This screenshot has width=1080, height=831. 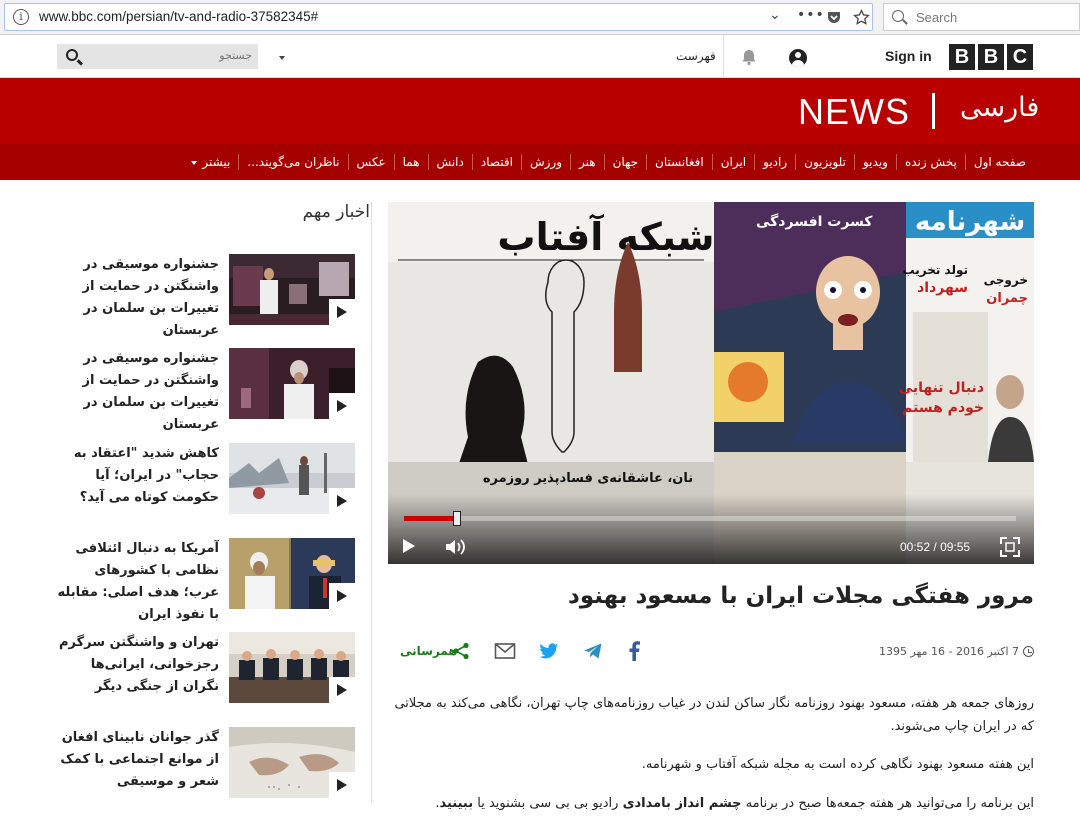 I want to click on news-wordmark: NEWS, so click(x=854, y=112).